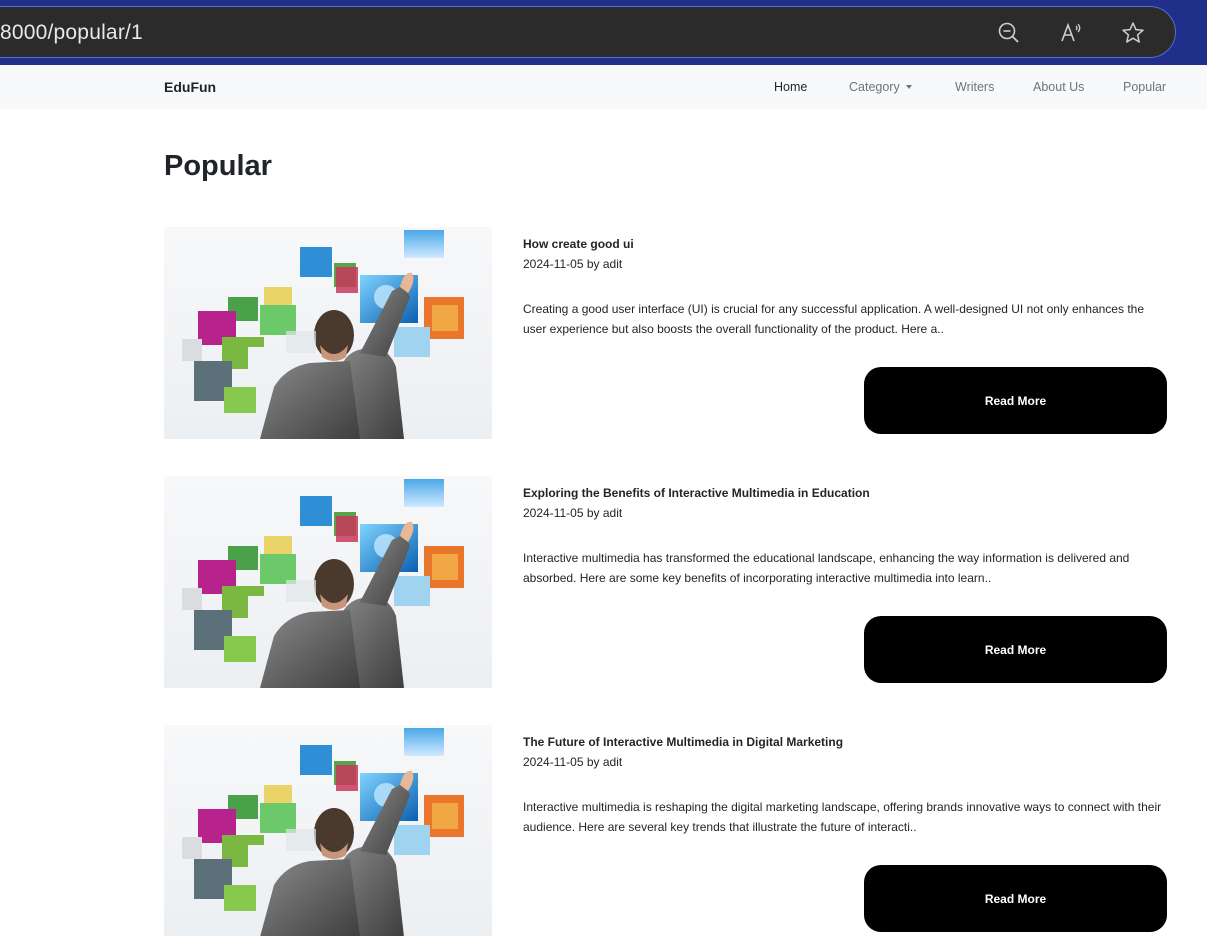  I want to click on address-bar: 8000/popular/1, so click(588, 32).